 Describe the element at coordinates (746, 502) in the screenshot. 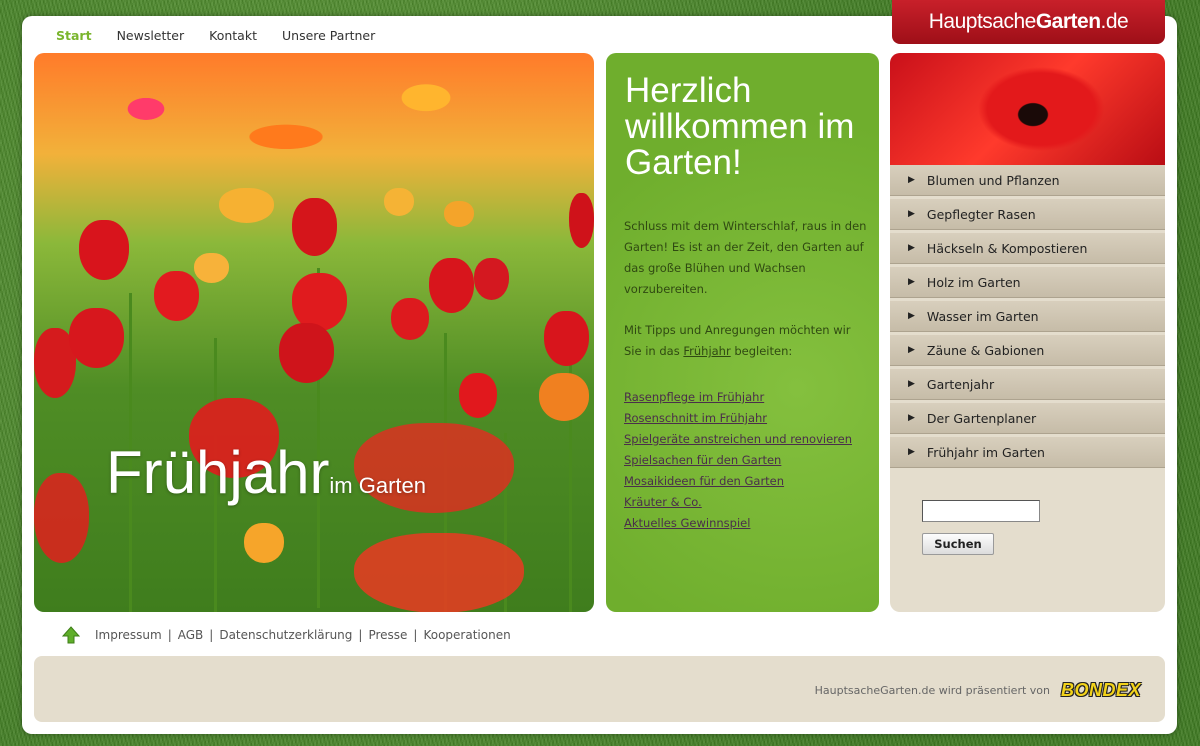

I see `list-item: Kräuter & Co.` at that location.